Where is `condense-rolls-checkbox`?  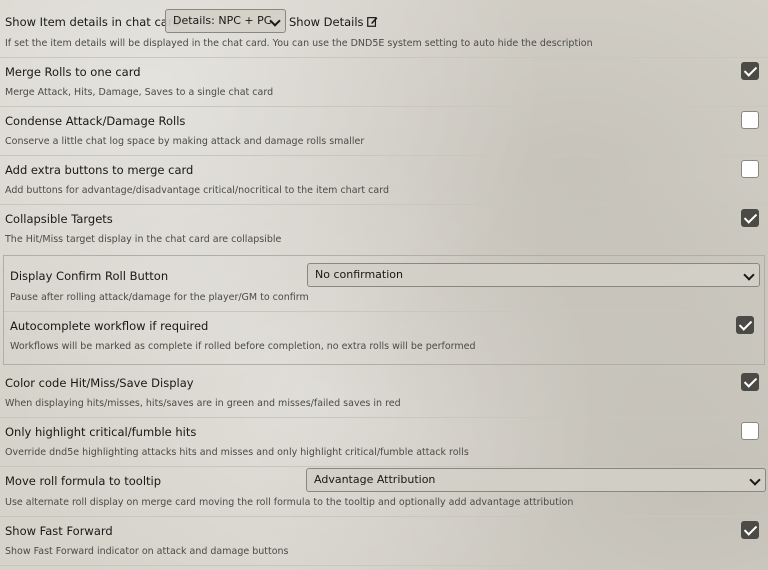
condense-rolls-checkbox is located at coordinates (750, 120).